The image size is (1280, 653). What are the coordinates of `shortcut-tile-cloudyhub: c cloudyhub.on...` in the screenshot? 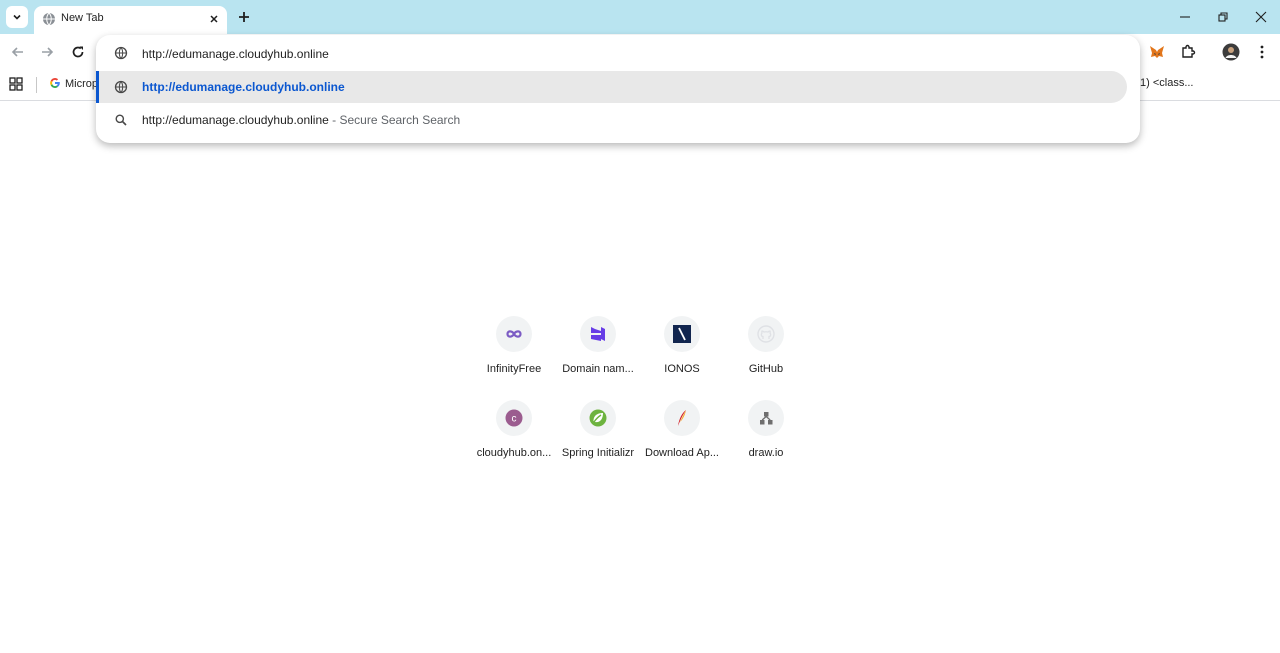 It's located at (514, 440).